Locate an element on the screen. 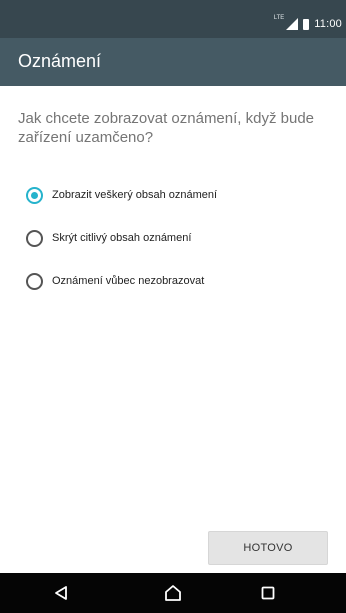 This screenshot has width=346, height=613. back-button is located at coordinates (61, 593).